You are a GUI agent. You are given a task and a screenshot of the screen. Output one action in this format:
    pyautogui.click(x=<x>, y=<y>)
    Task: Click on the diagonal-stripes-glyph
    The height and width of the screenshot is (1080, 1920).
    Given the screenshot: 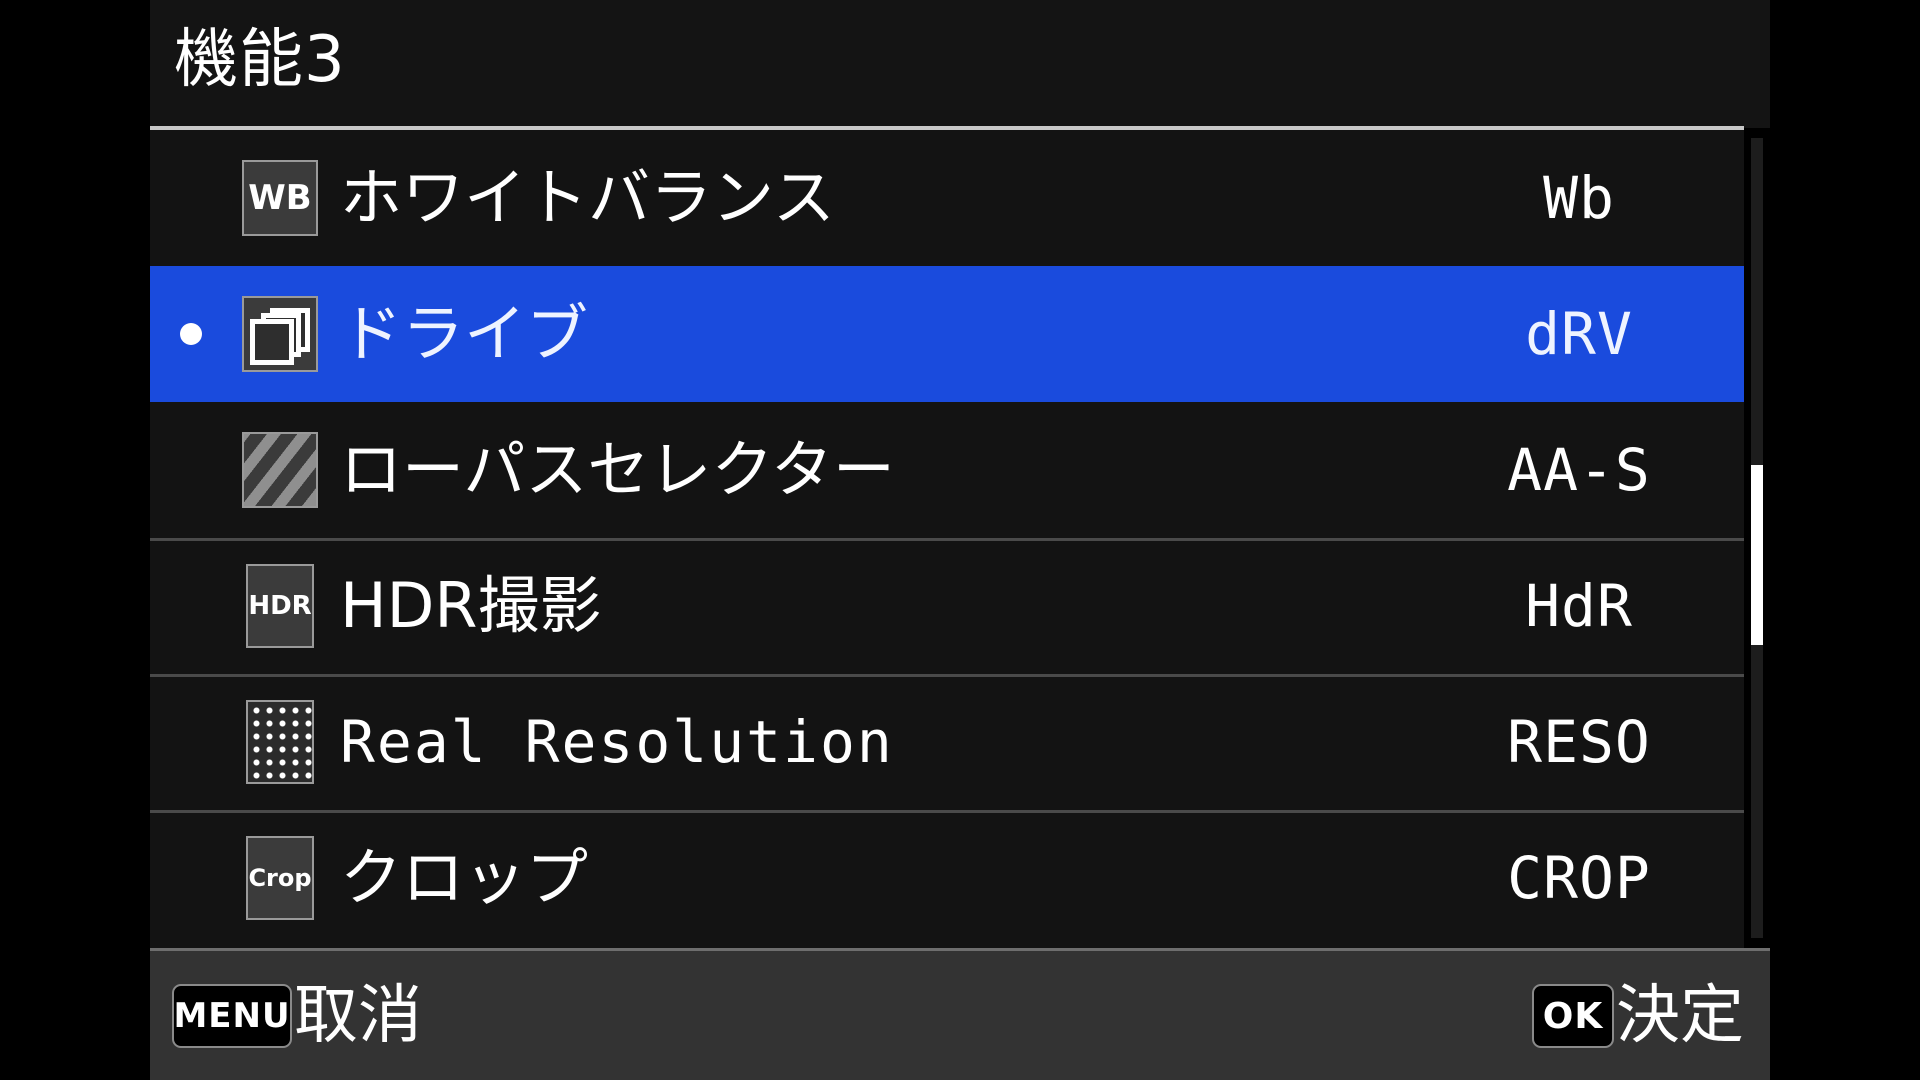 What is the action you would take?
    pyautogui.click(x=280, y=470)
    